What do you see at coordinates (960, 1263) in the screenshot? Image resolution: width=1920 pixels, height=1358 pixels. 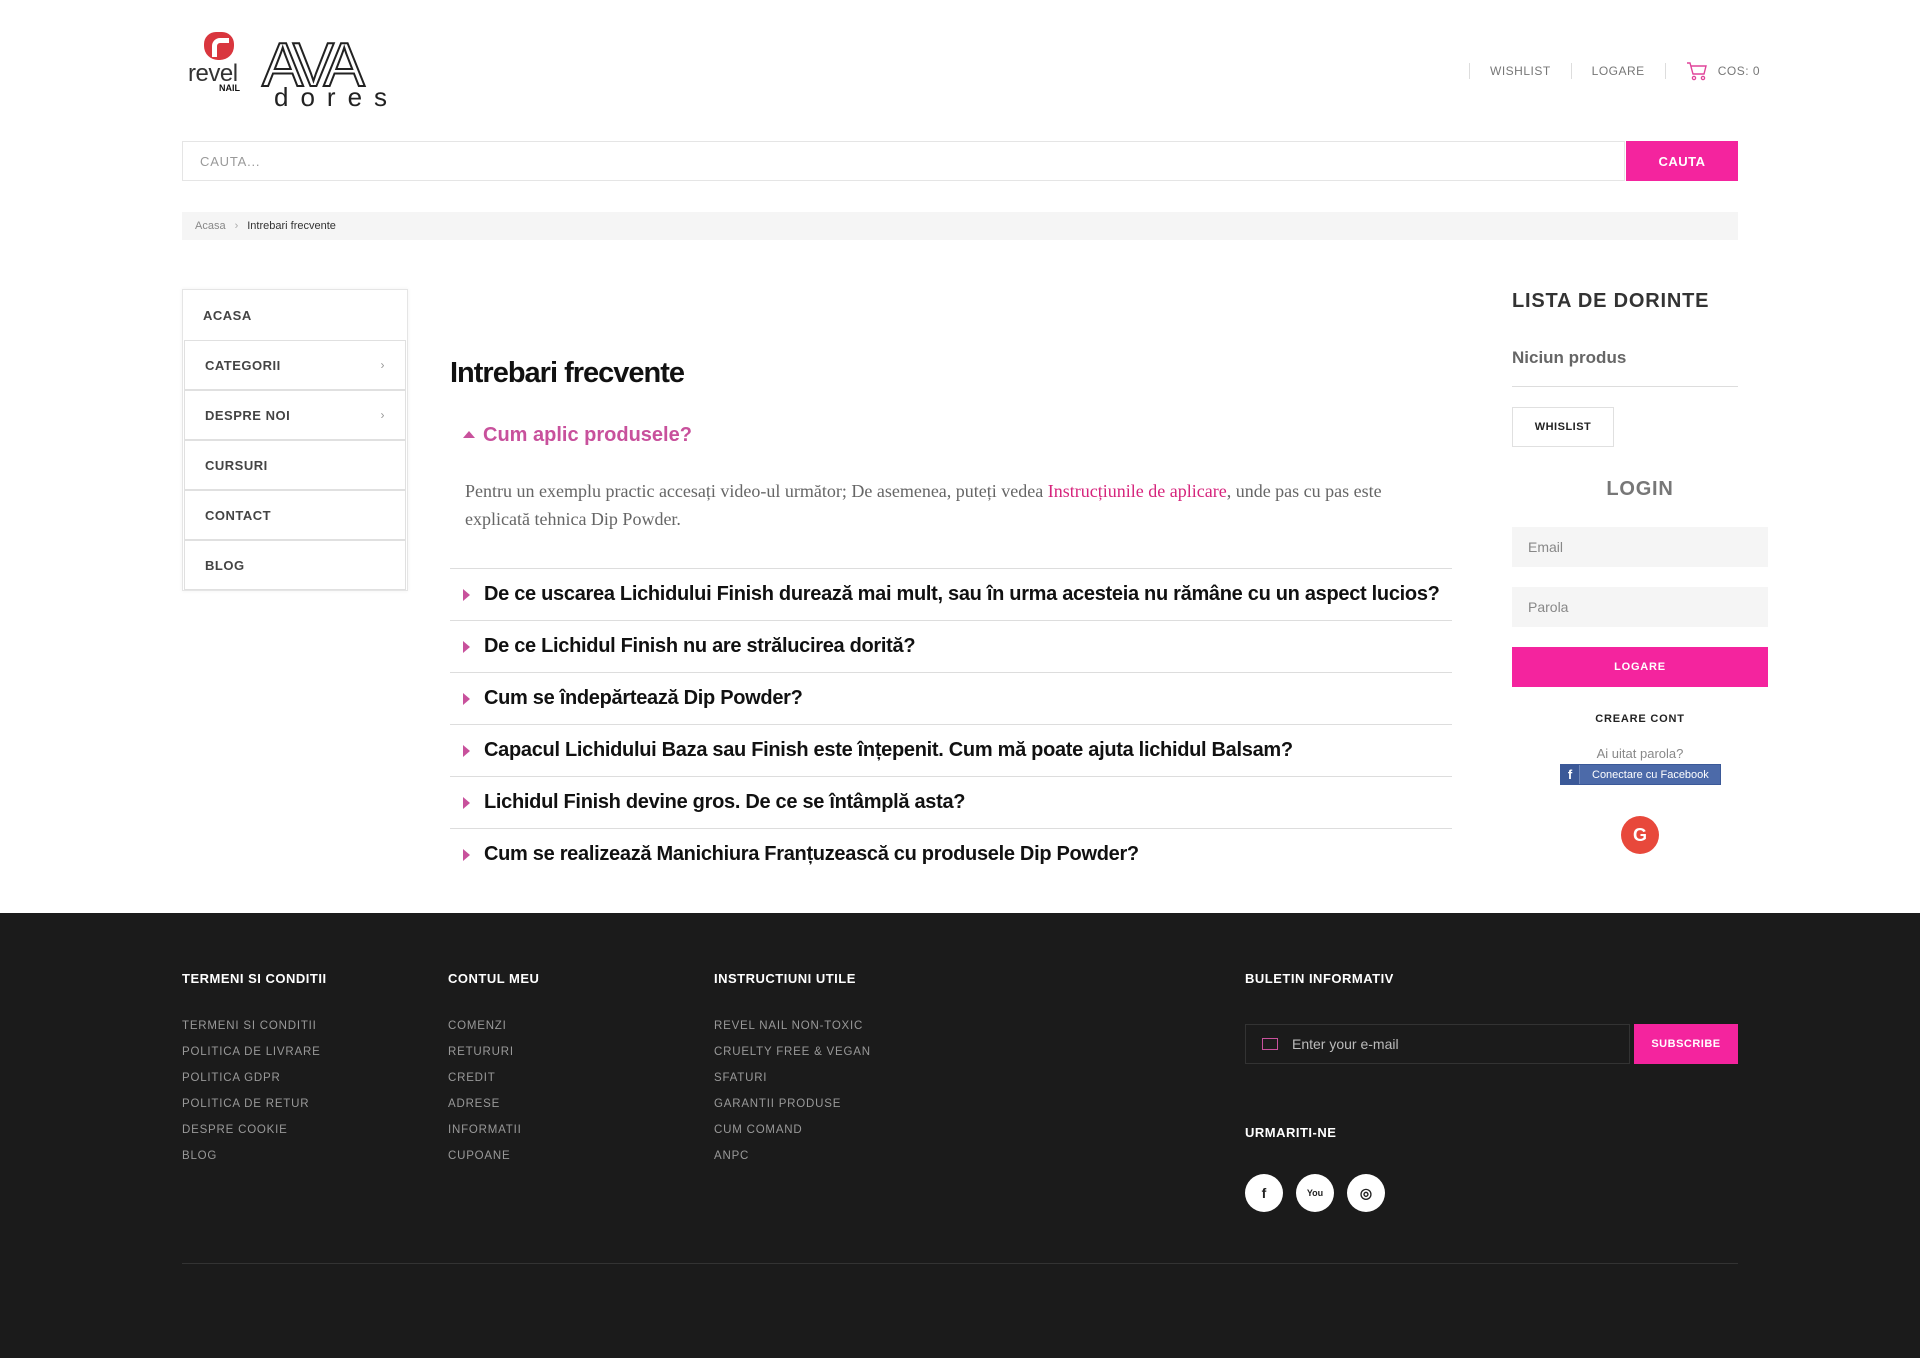 I see `footer-divider` at bounding box center [960, 1263].